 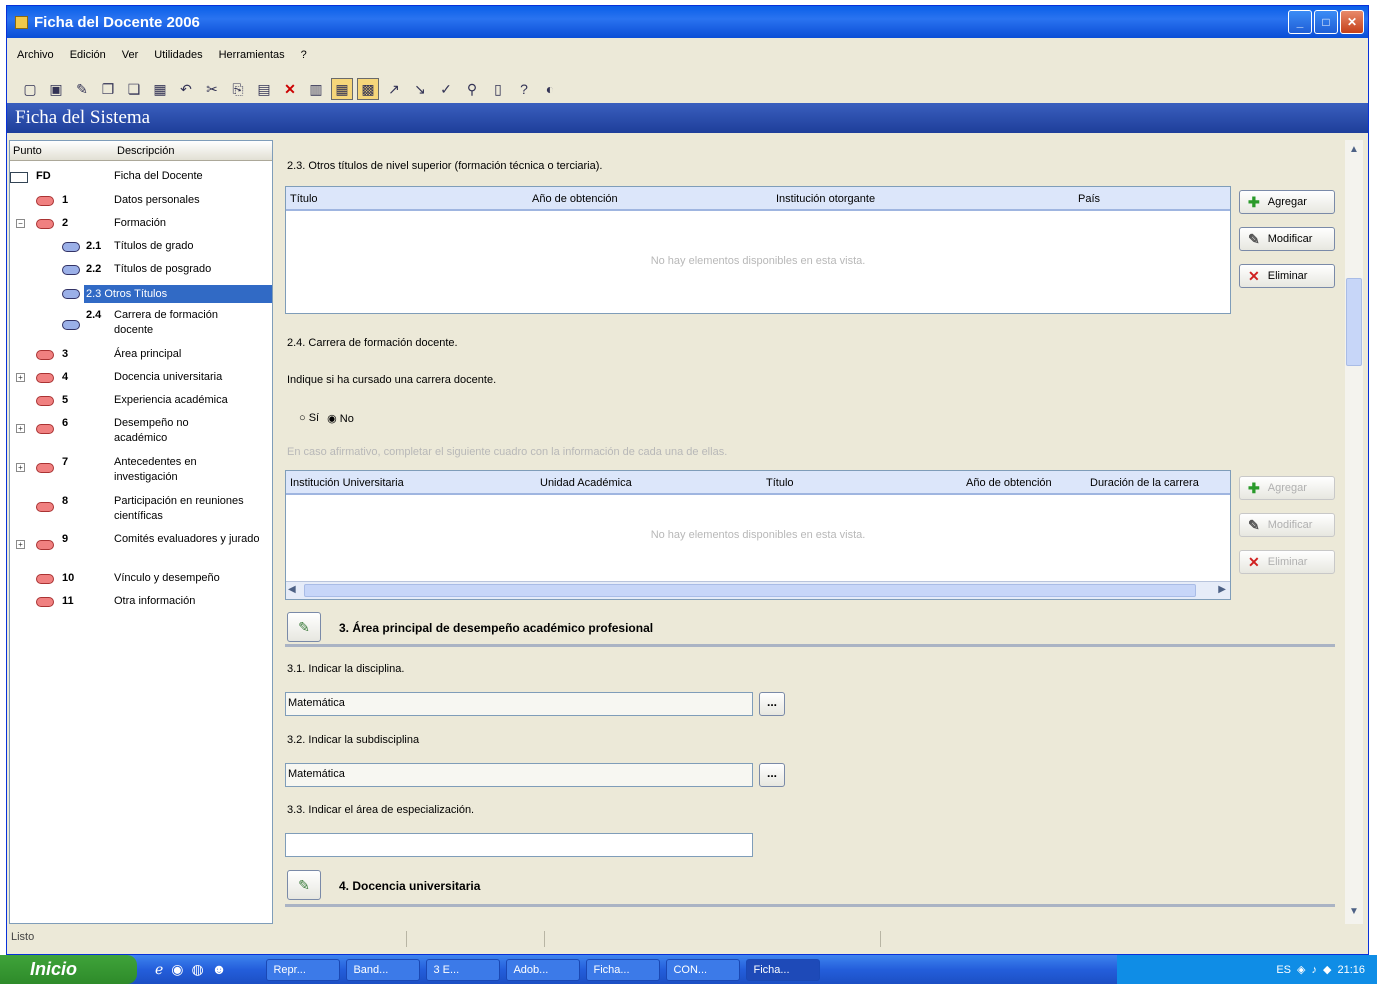 What do you see at coordinates (141, 355) in the screenshot?
I see `tree-item-3: 3 Área principal` at bounding box center [141, 355].